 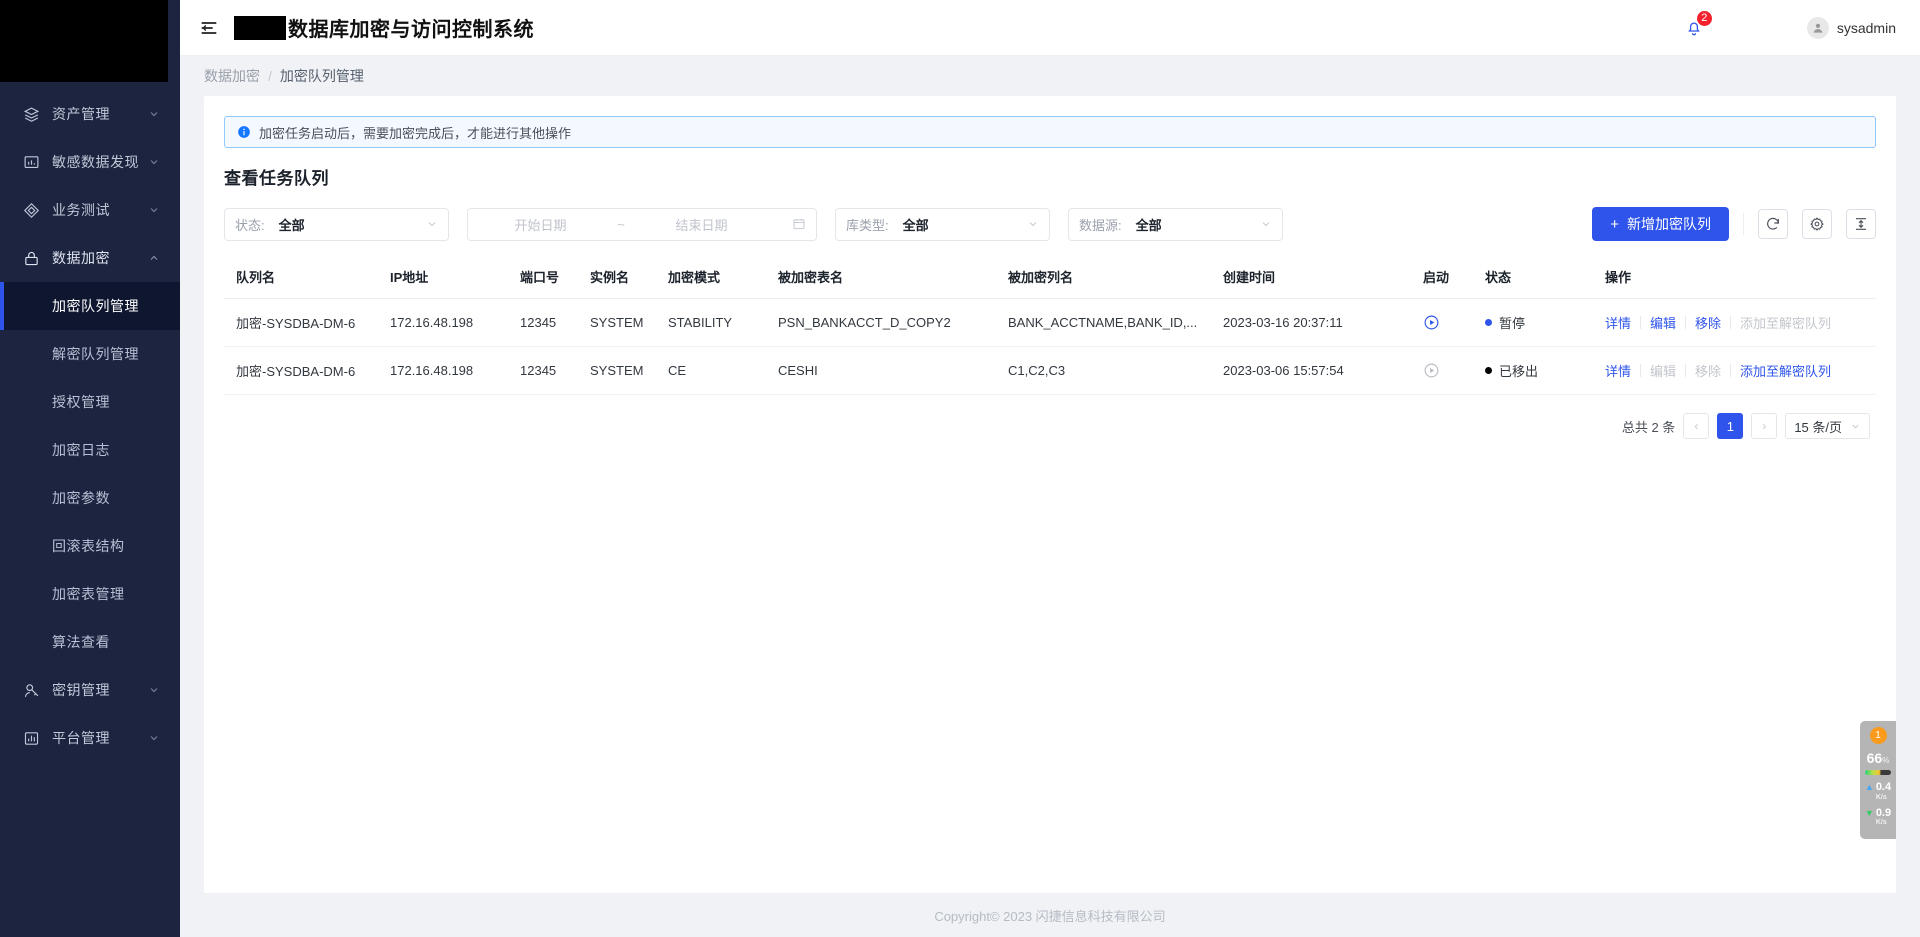 What do you see at coordinates (1861, 224) in the screenshot?
I see `column-height-icon` at bounding box center [1861, 224].